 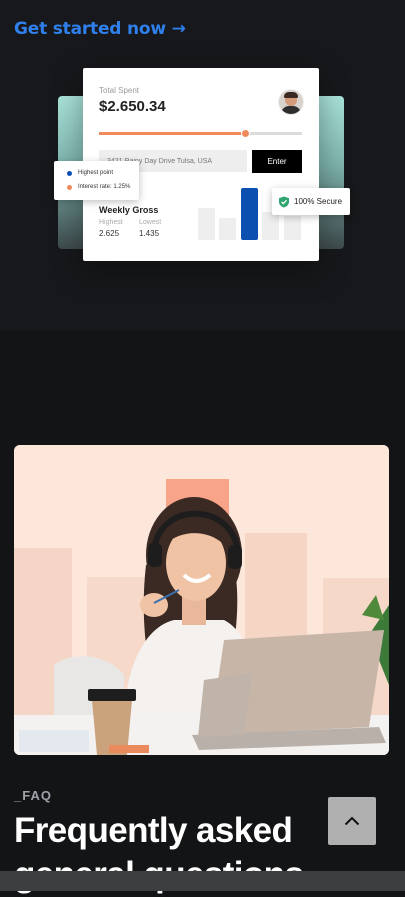 What do you see at coordinates (132, 106) in the screenshot?
I see `total-spent-value: $2.650.34` at bounding box center [132, 106].